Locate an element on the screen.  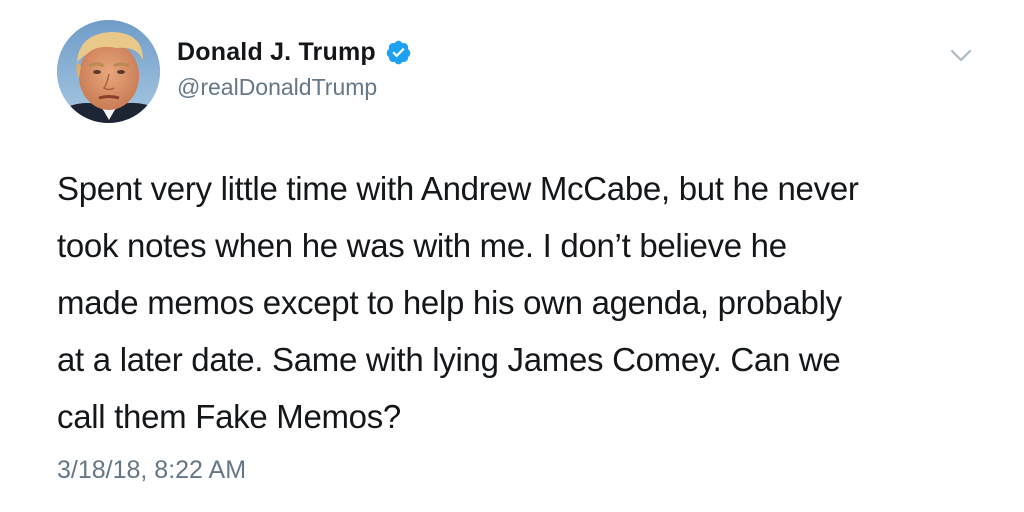
author-name-row: Donald J. Trump is located at coordinates (294, 52).